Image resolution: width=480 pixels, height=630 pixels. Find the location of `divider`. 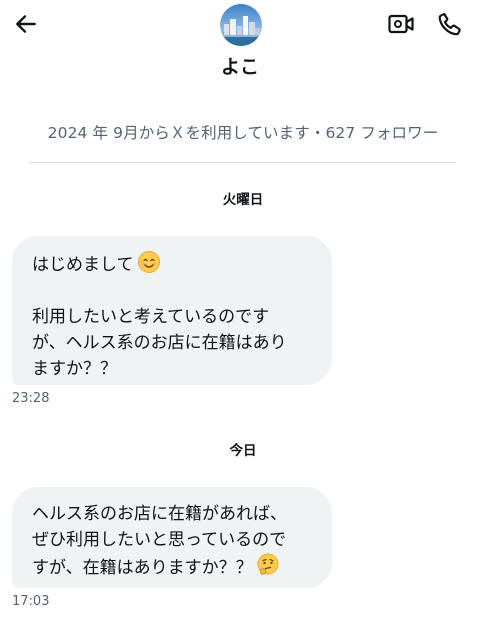

divider is located at coordinates (243, 162).